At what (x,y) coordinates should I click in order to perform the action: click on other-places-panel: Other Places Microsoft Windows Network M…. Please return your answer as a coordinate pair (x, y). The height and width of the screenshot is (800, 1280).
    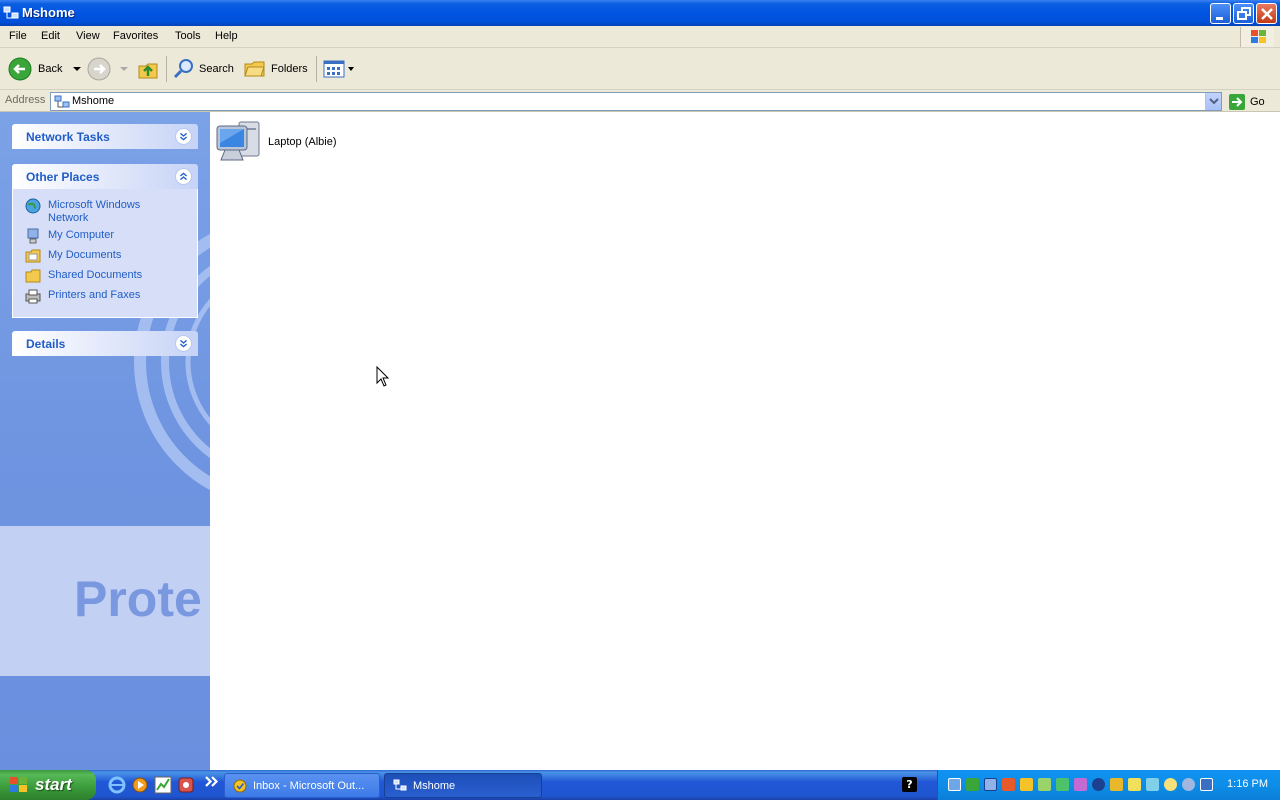
    Looking at the image, I should click on (105, 241).